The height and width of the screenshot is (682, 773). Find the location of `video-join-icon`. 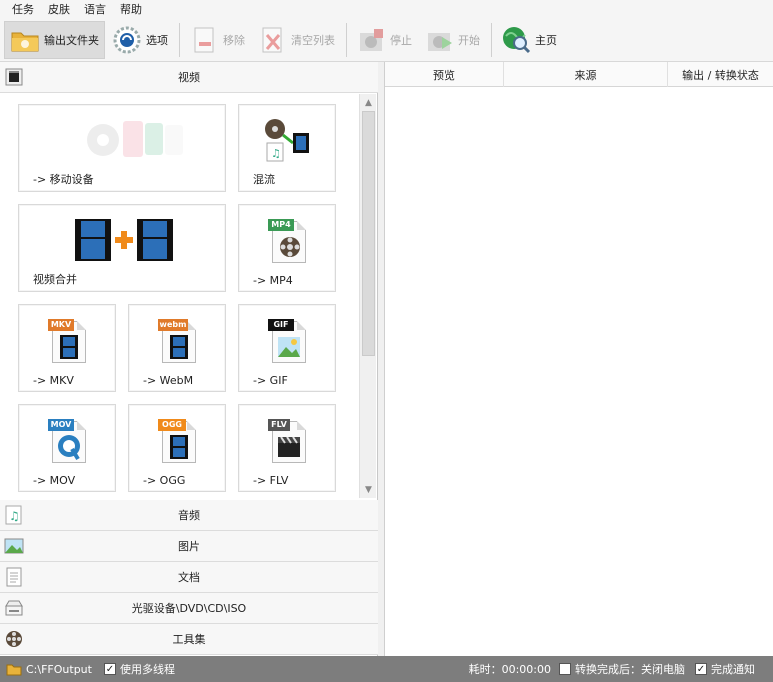

video-join-icon is located at coordinates (124, 240).